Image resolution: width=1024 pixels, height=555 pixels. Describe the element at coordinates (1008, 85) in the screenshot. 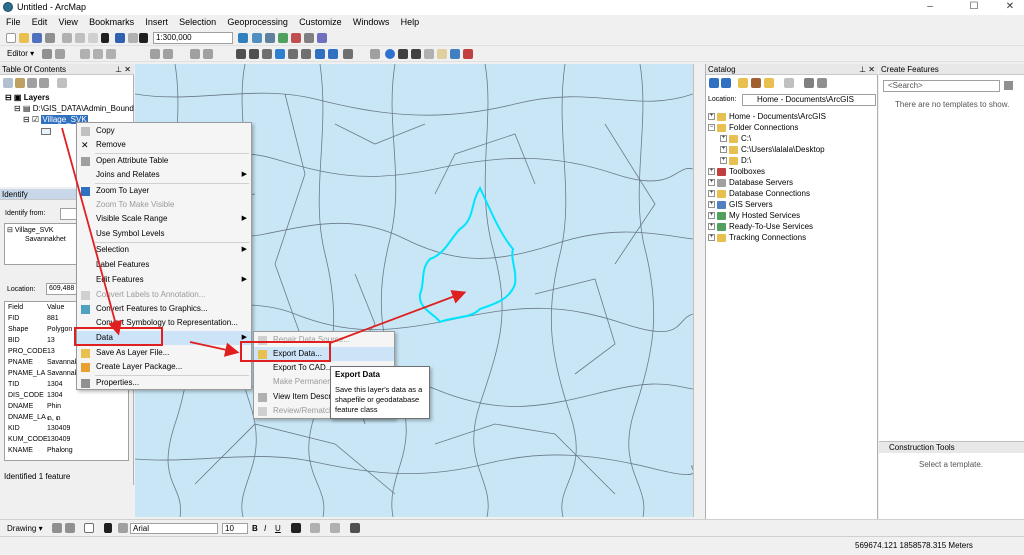

I see `organize-templates-icon` at that location.